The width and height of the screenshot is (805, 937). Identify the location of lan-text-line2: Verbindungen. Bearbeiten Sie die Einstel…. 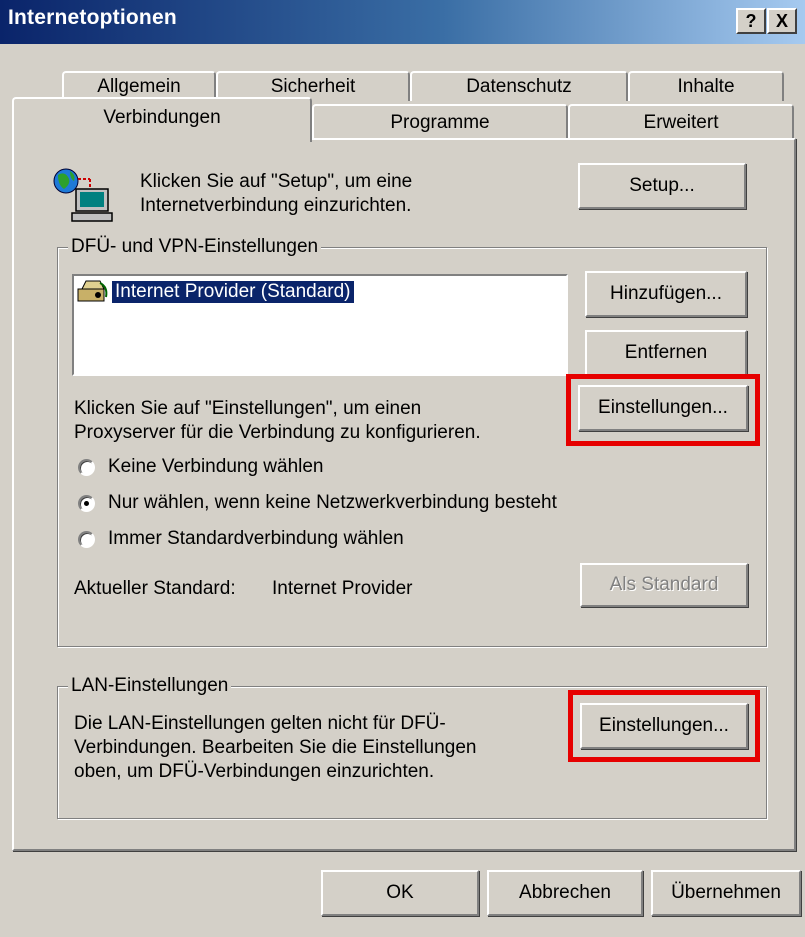
(275, 747).